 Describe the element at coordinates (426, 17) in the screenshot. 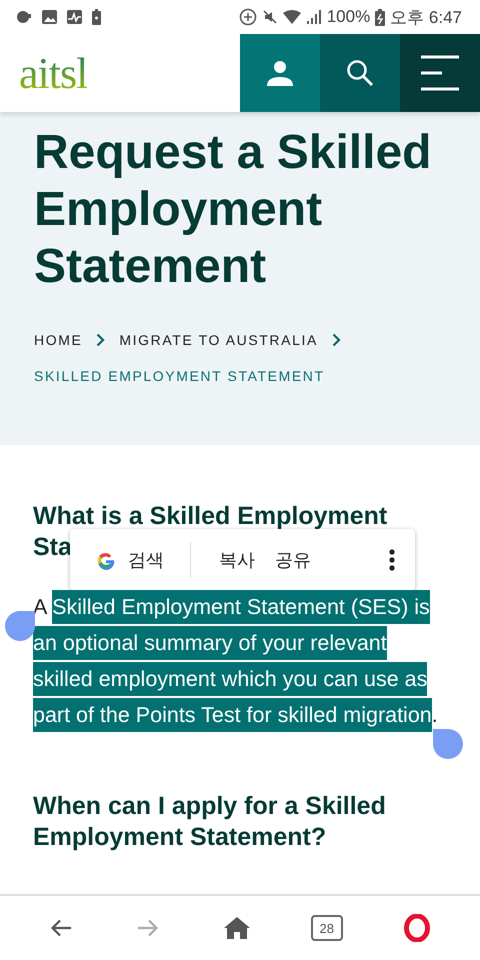

I see `clock: 오후 6:47` at that location.